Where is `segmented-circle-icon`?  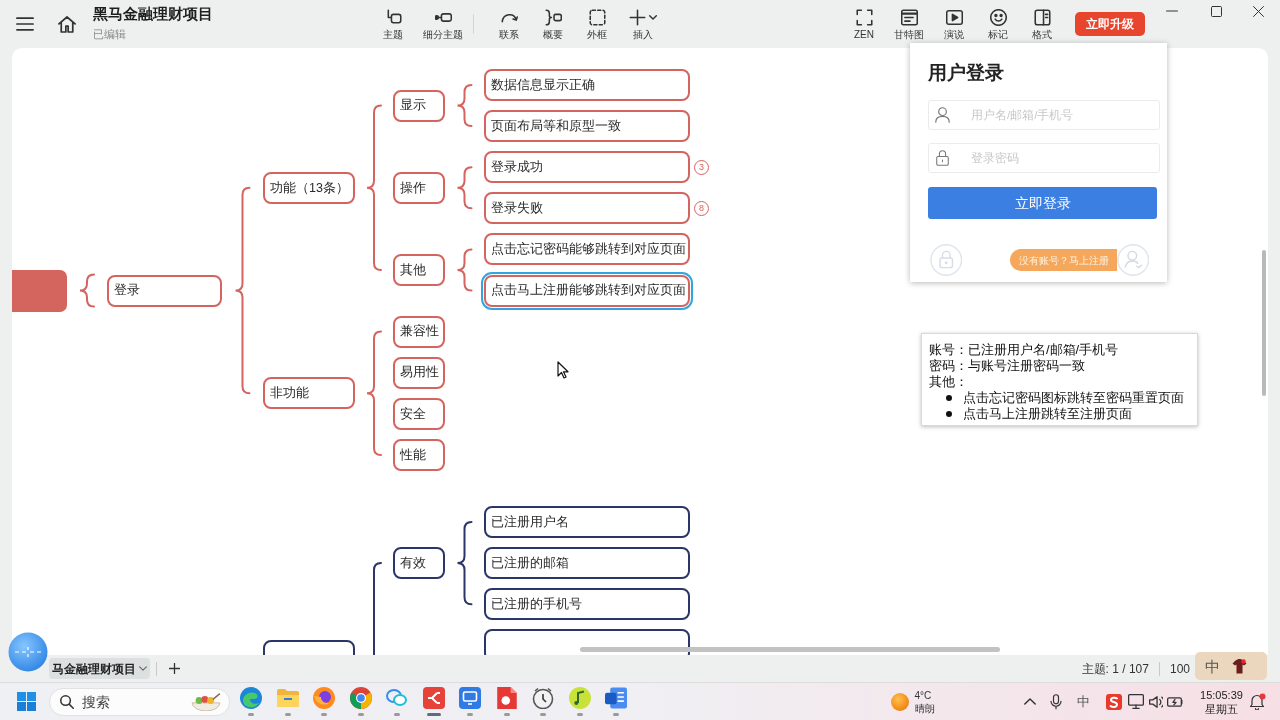
segmented-circle-icon is located at coordinates (360, 698).